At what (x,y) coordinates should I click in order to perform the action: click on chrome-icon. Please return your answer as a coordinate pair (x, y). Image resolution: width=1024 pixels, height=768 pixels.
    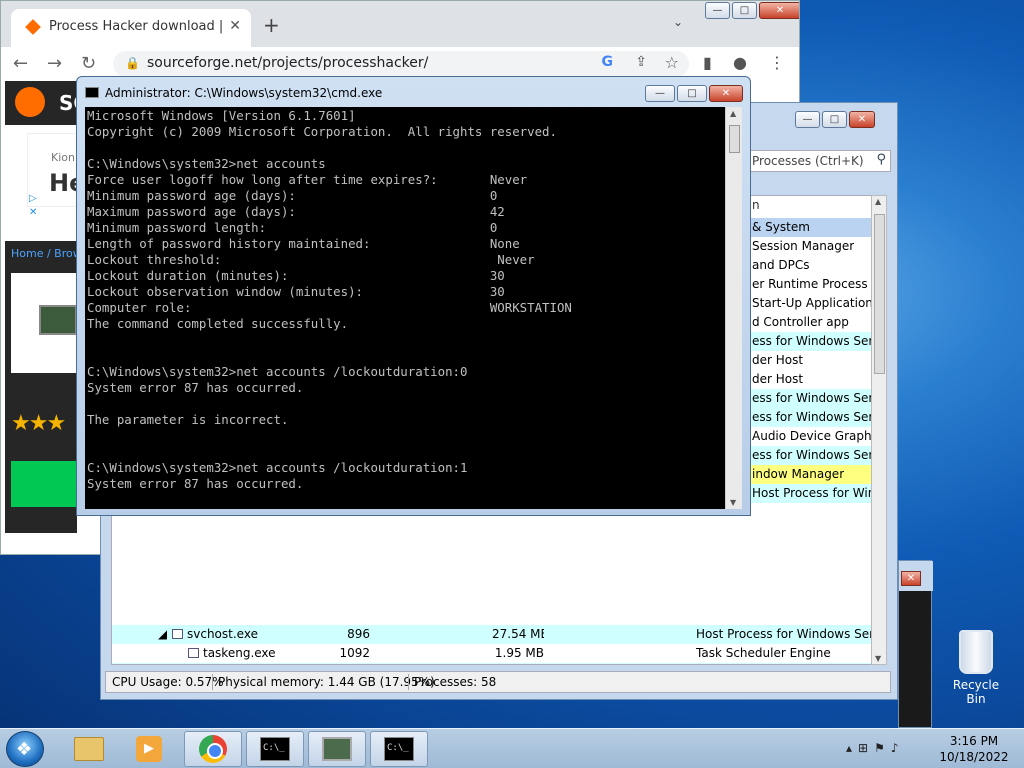
    Looking at the image, I should click on (213, 749).